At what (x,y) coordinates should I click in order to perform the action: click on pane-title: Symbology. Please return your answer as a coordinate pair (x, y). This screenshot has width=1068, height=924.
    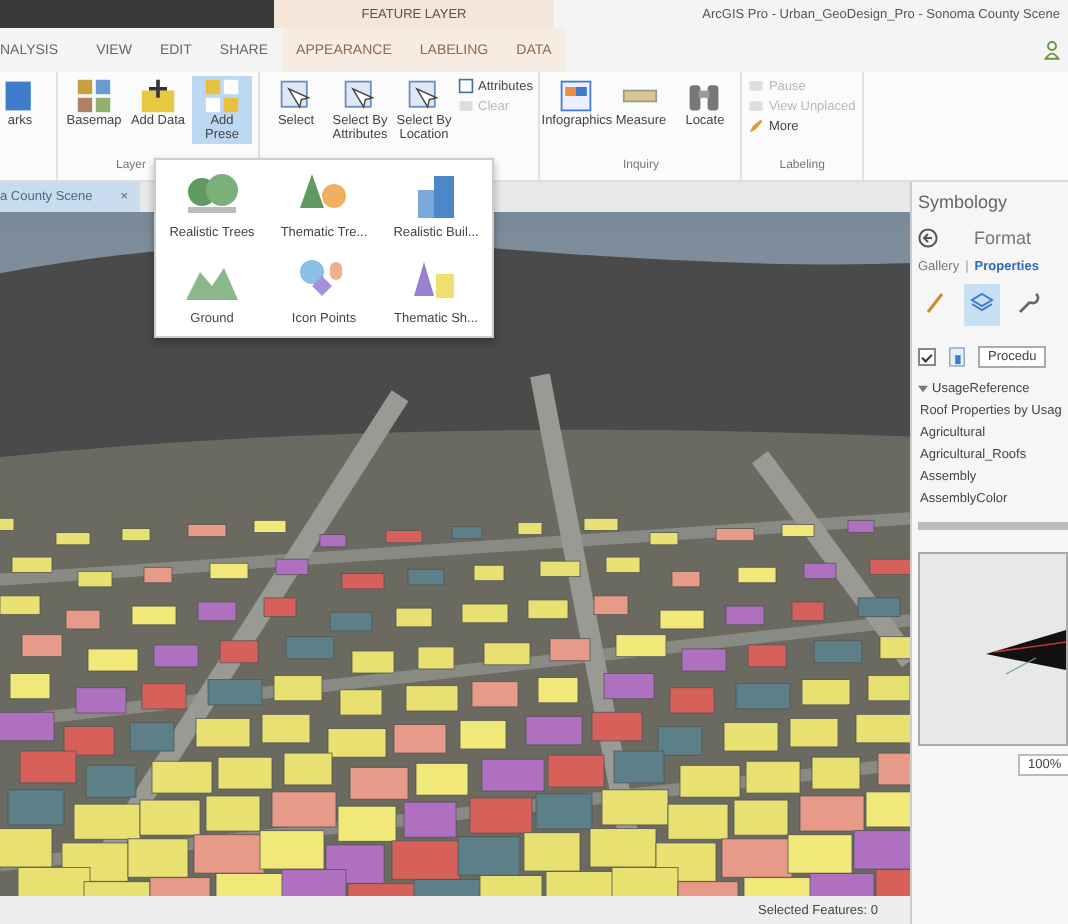
    Looking at the image, I should click on (964, 202).